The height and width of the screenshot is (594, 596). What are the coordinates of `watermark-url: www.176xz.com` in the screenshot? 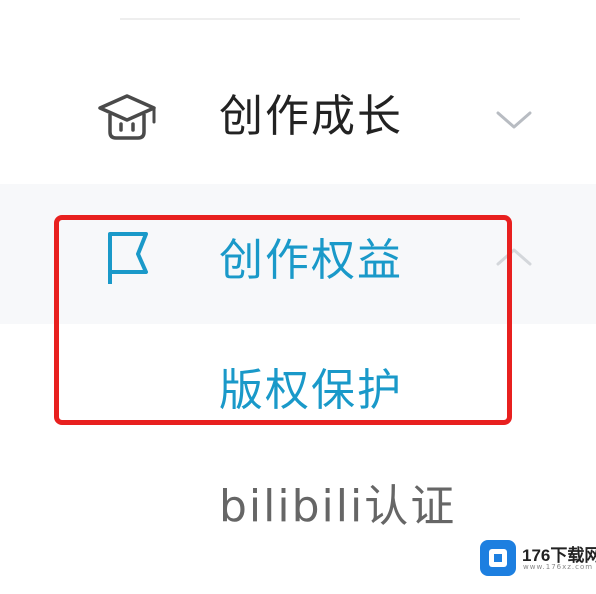 It's located at (558, 567).